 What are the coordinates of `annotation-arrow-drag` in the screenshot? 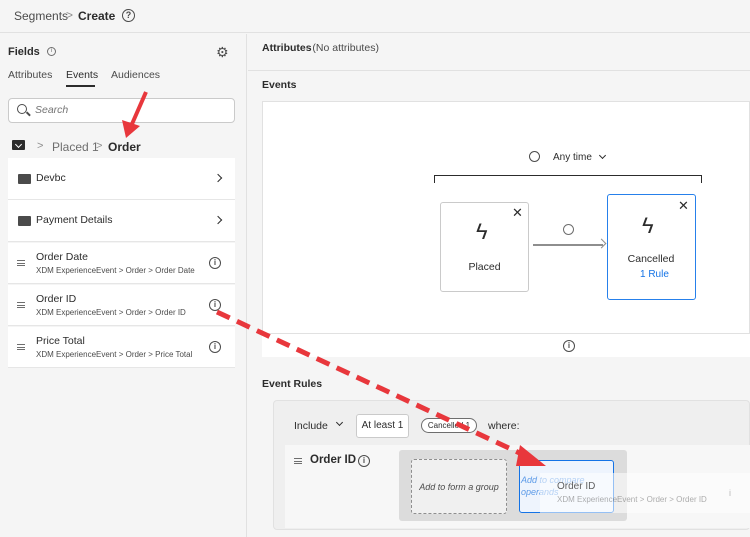 It's located at (380, 387).